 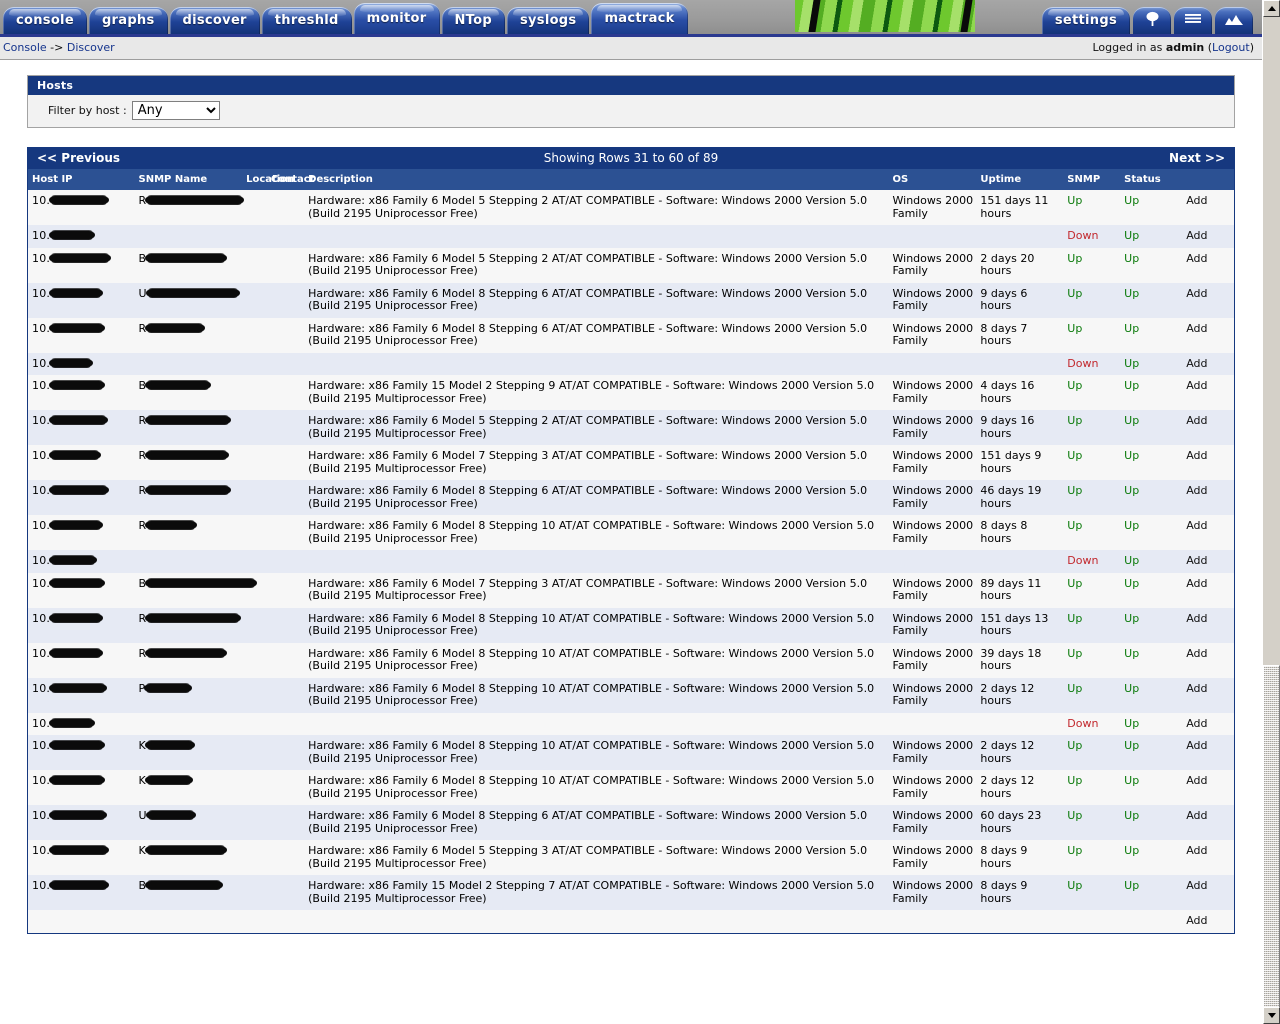 What do you see at coordinates (81, 179) in the screenshot?
I see `column-header-host-ip: Host IP` at bounding box center [81, 179].